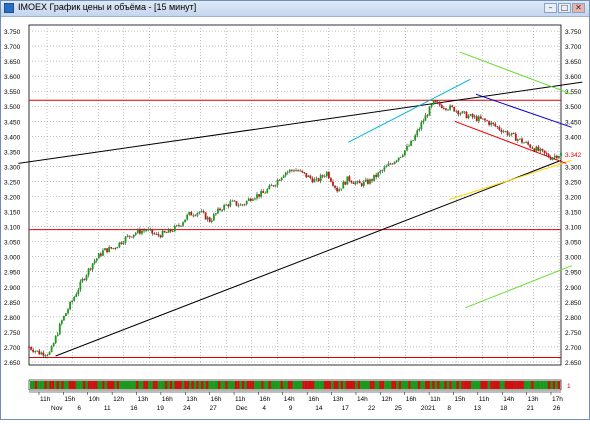 This screenshot has height=424, width=590. I want to click on x-tick-label-hour: 15h, so click(459, 399).